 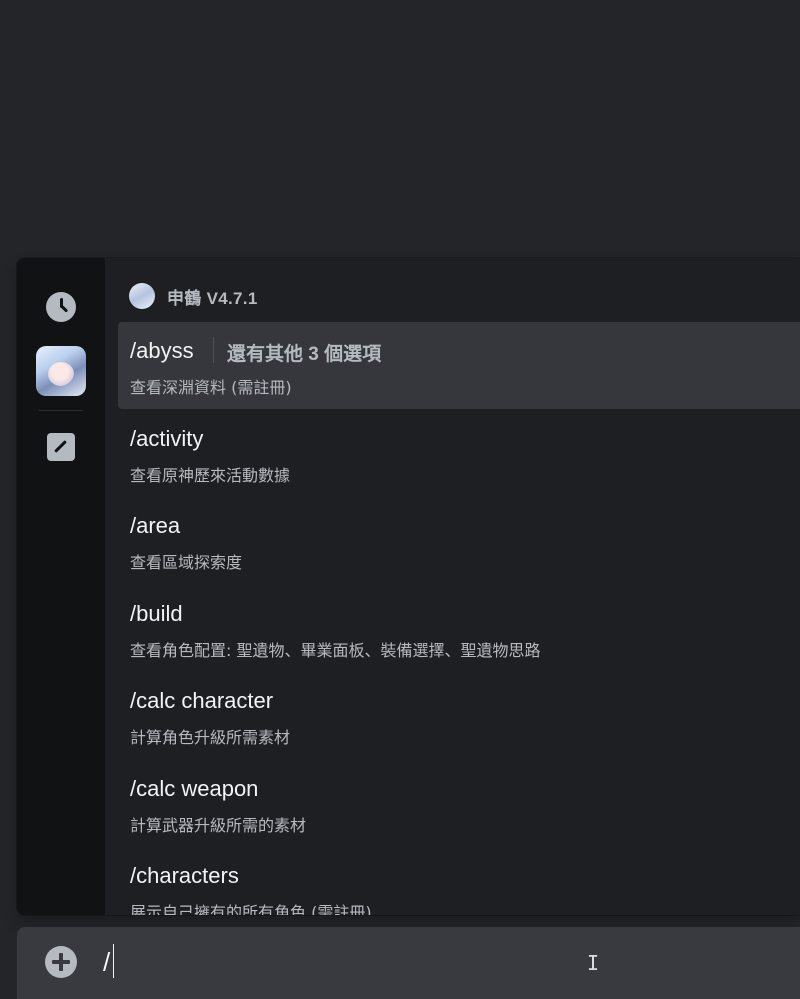 I want to click on recent-commands-button, so click(x=61, y=307).